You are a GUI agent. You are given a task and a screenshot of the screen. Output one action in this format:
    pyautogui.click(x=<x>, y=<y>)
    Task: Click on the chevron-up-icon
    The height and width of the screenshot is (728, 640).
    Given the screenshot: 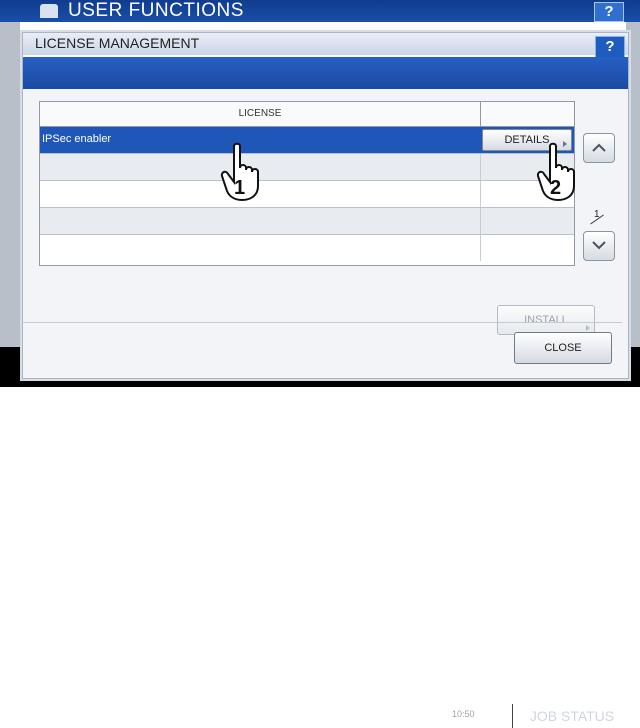 What is the action you would take?
    pyautogui.click(x=599, y=147)
    